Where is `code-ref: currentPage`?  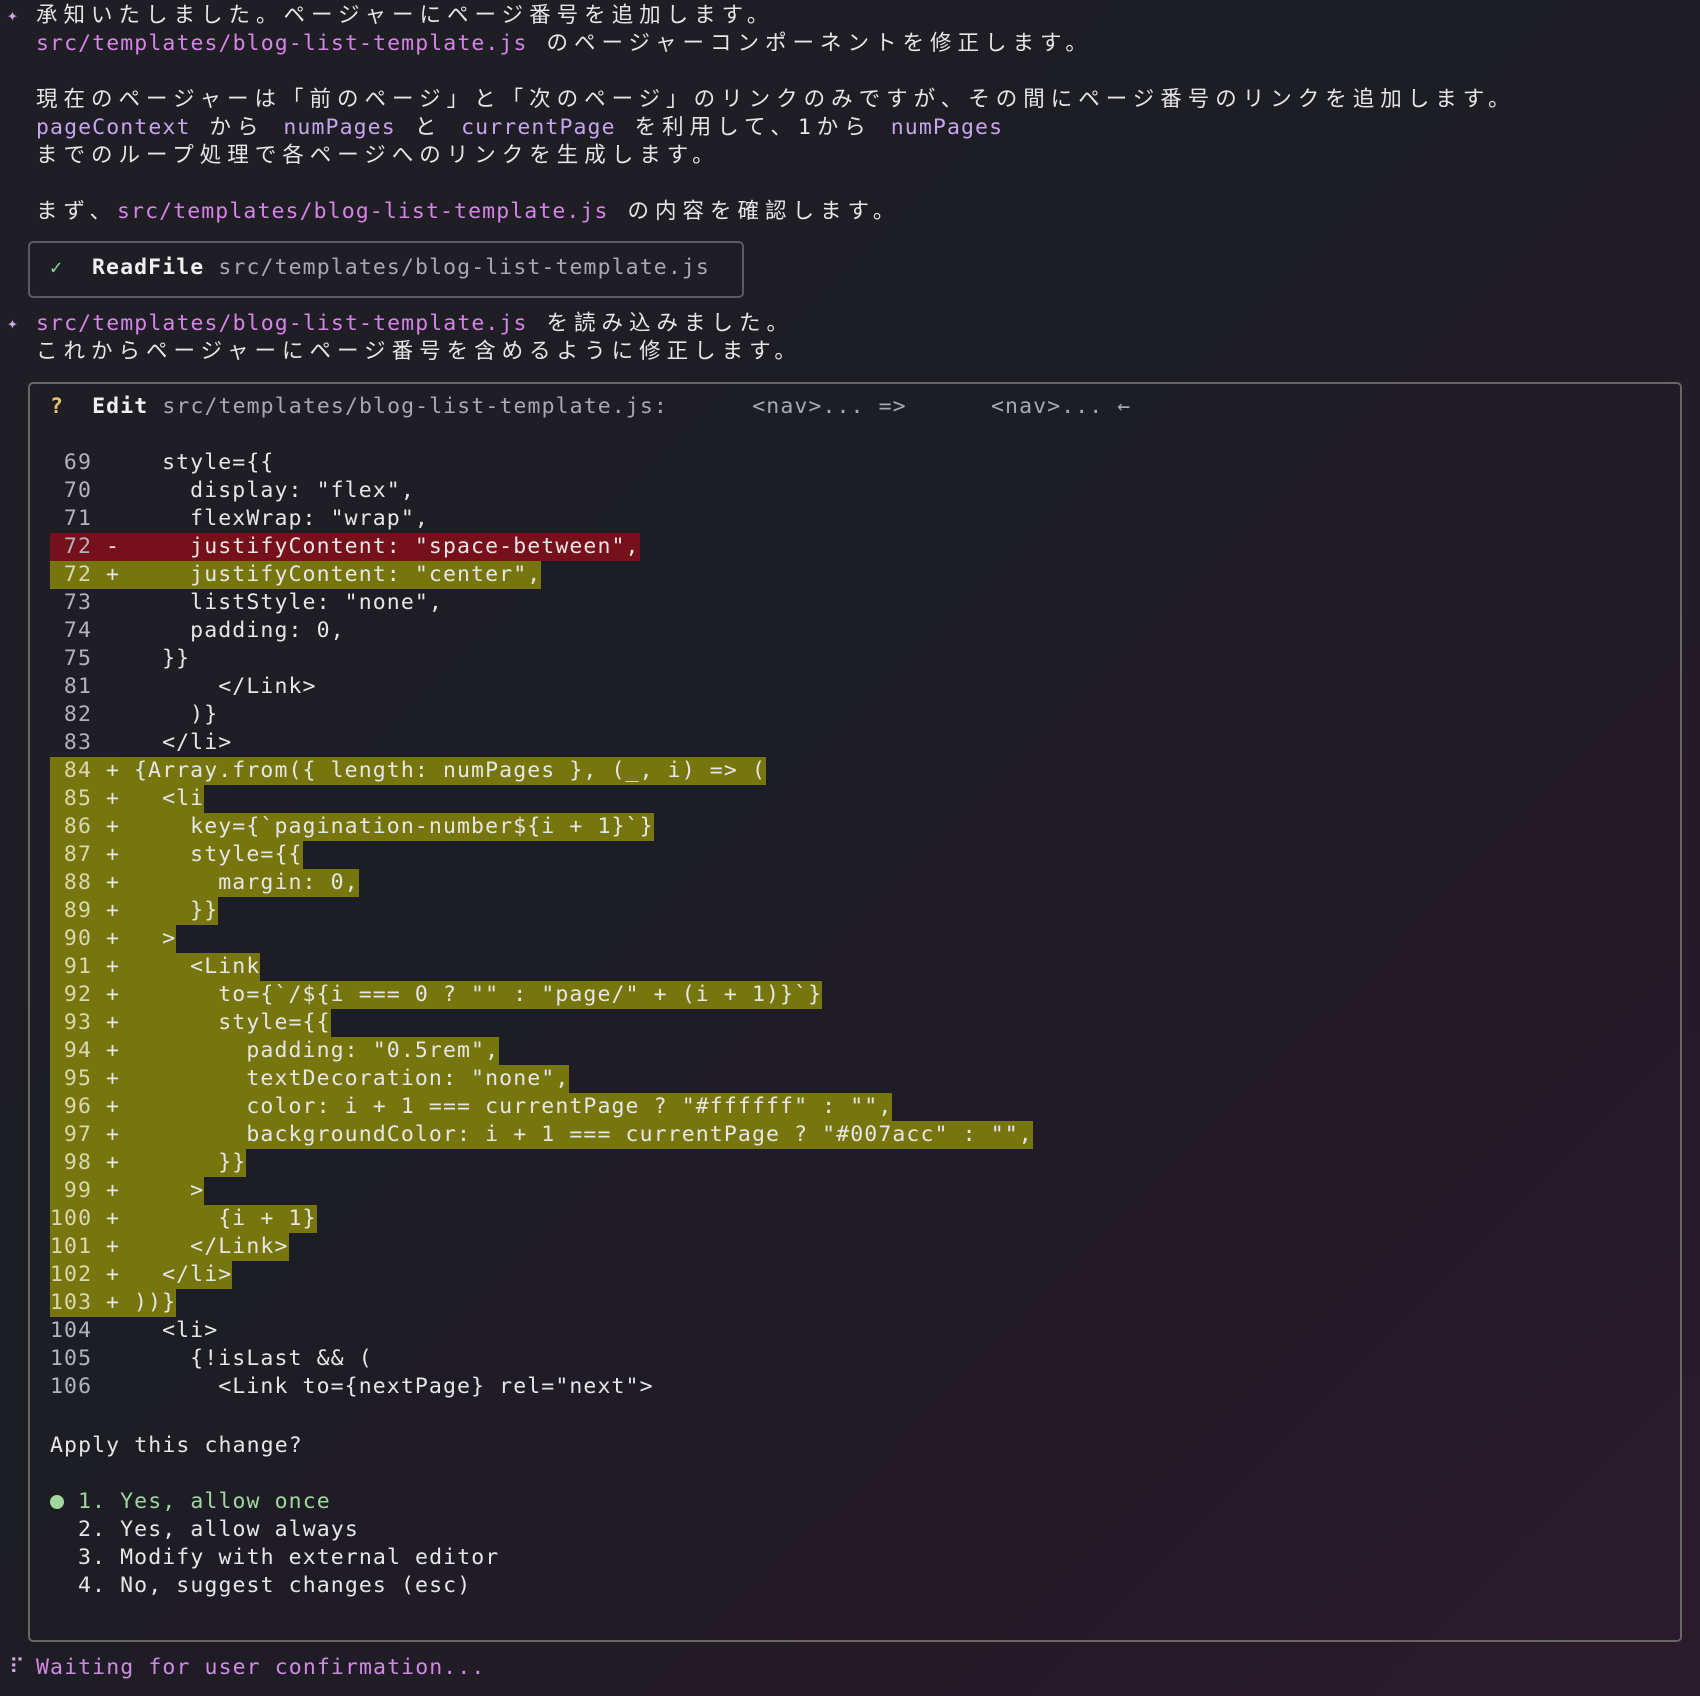 code-ref: currentPage is located at coordinates (538, 127).